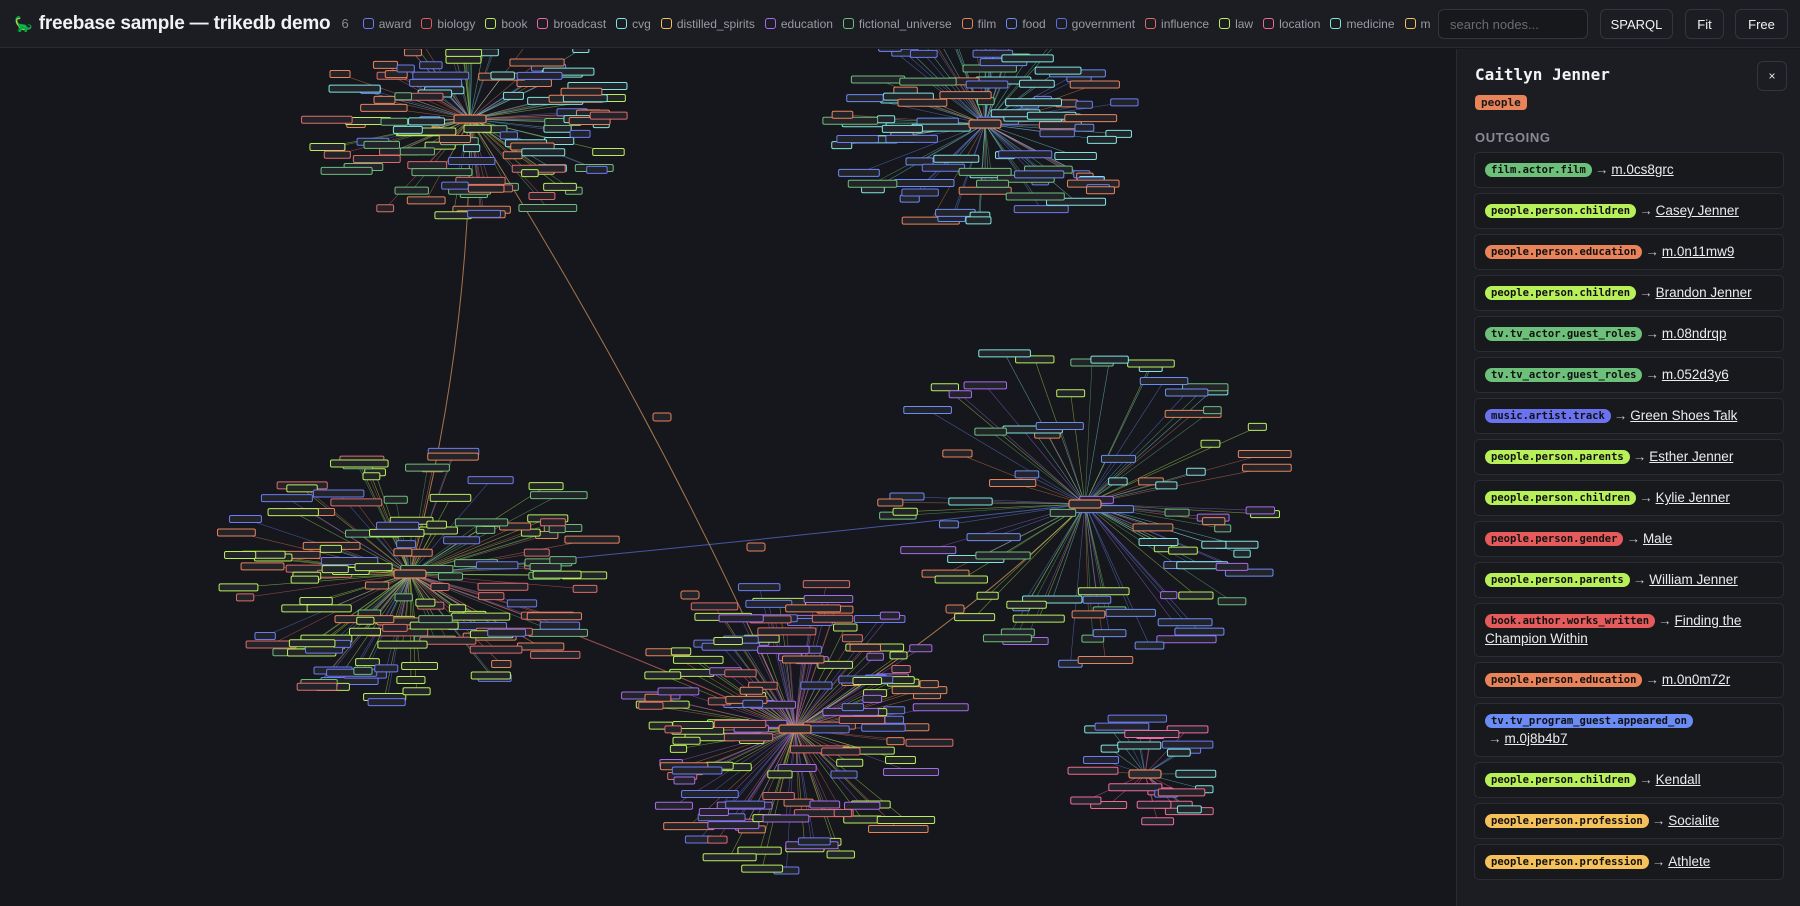  I want to click on legend-chip: mete, so click(1417, 24).